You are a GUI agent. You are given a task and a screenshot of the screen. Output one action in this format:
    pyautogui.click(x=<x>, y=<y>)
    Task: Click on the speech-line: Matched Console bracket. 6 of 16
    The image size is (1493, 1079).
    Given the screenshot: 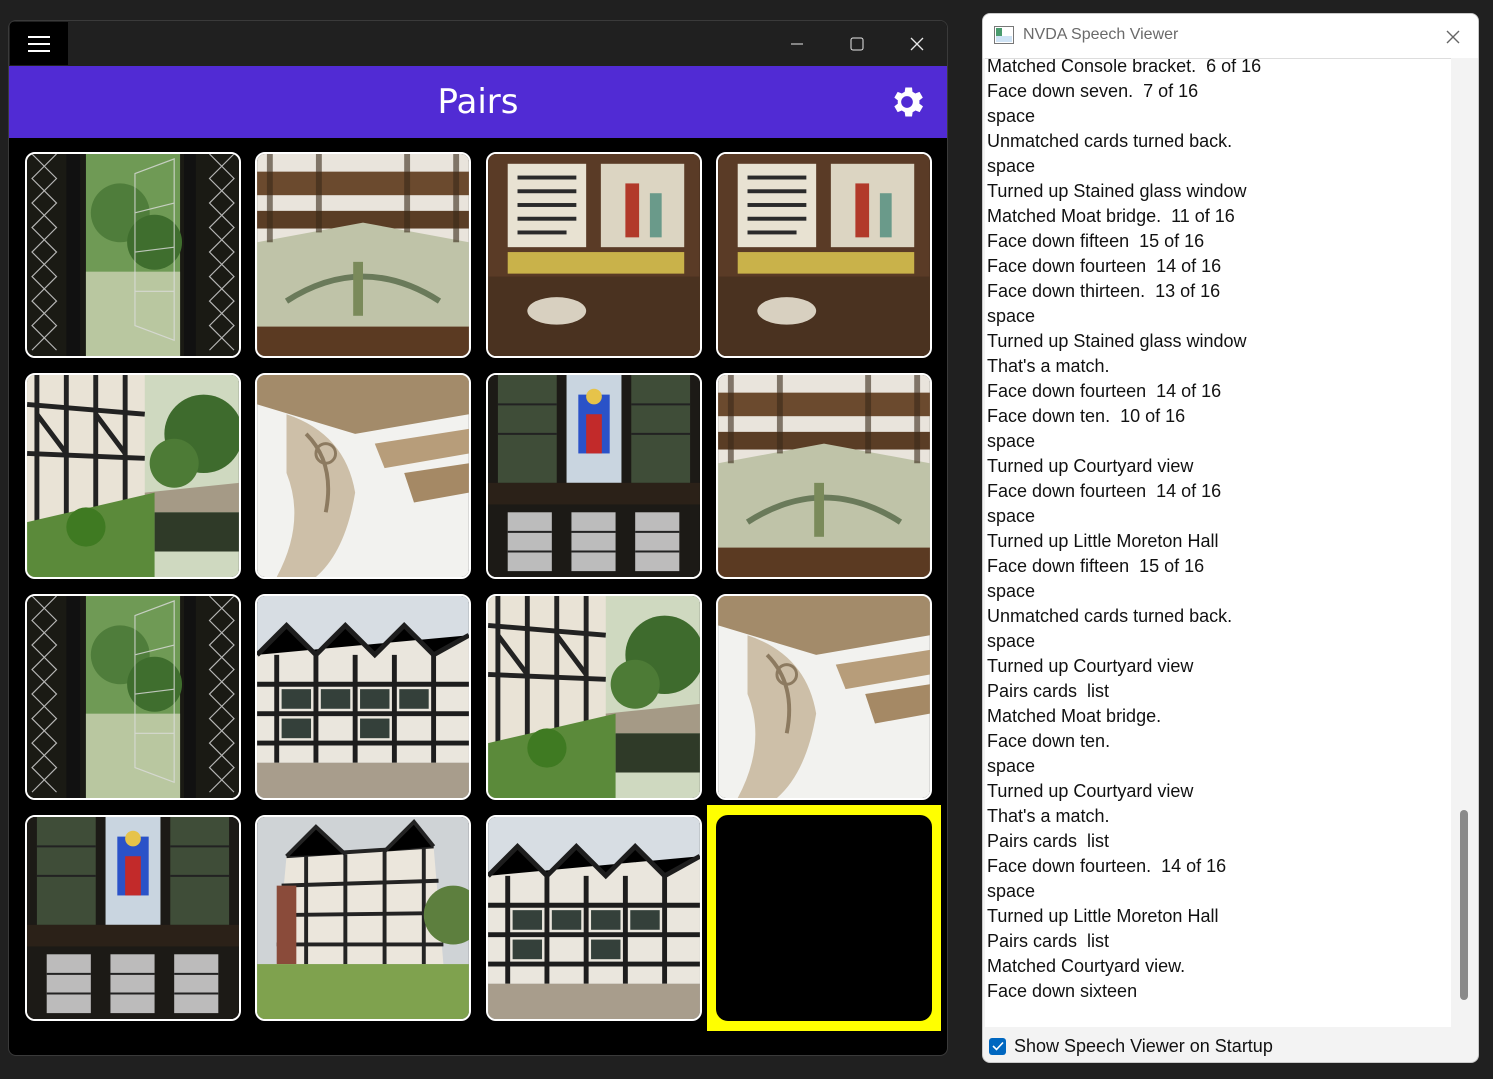 What is the action you would take?
    pyautogui.click(x=1124, y=67)
    